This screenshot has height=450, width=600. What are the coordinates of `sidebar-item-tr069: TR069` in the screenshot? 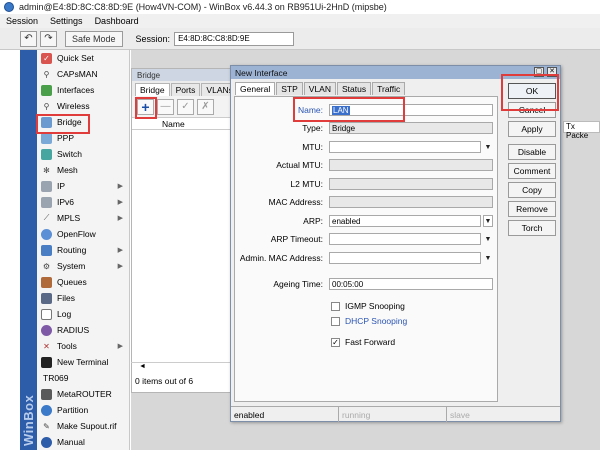 It's located at (83, 378).